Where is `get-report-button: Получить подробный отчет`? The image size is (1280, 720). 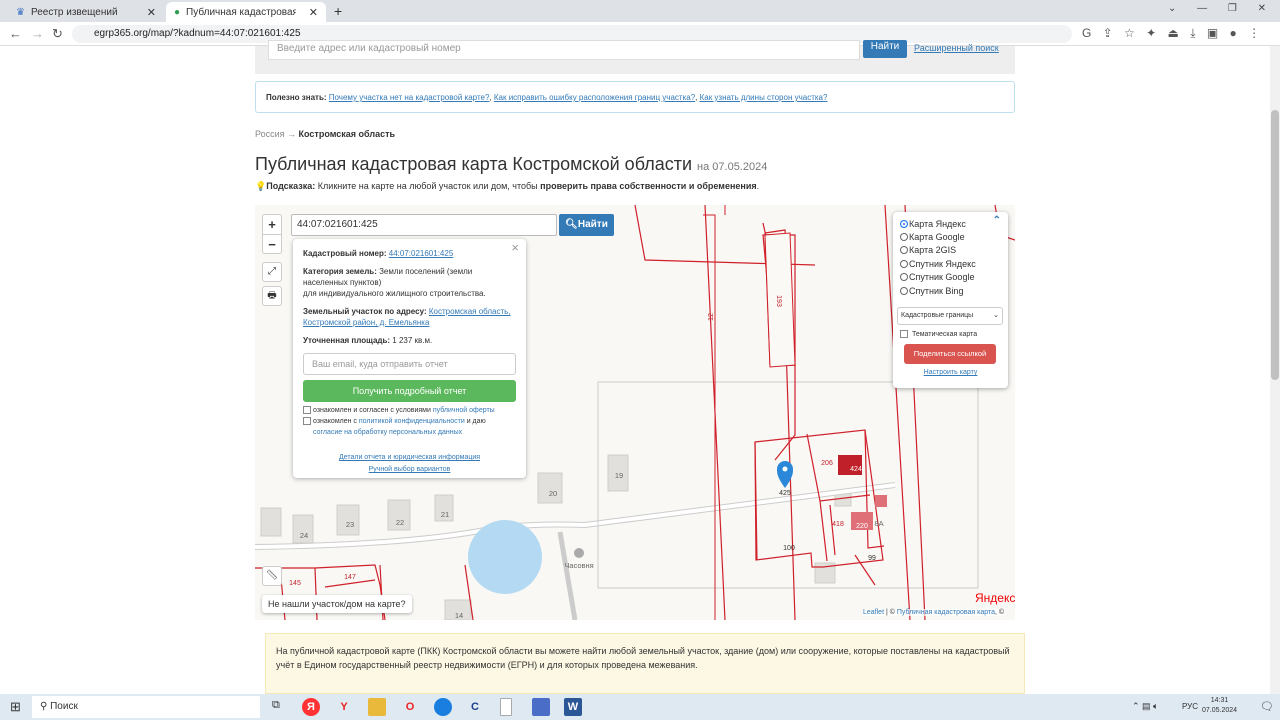 get-report-button: Получить подробный отчет is located at coordinates (409, 391).